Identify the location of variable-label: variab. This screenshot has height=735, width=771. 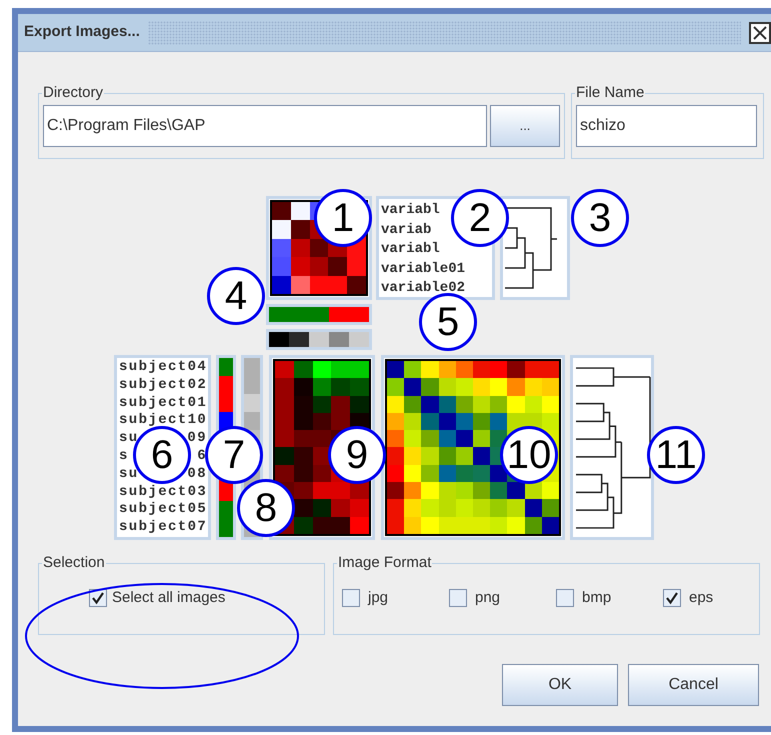
(406, 230).